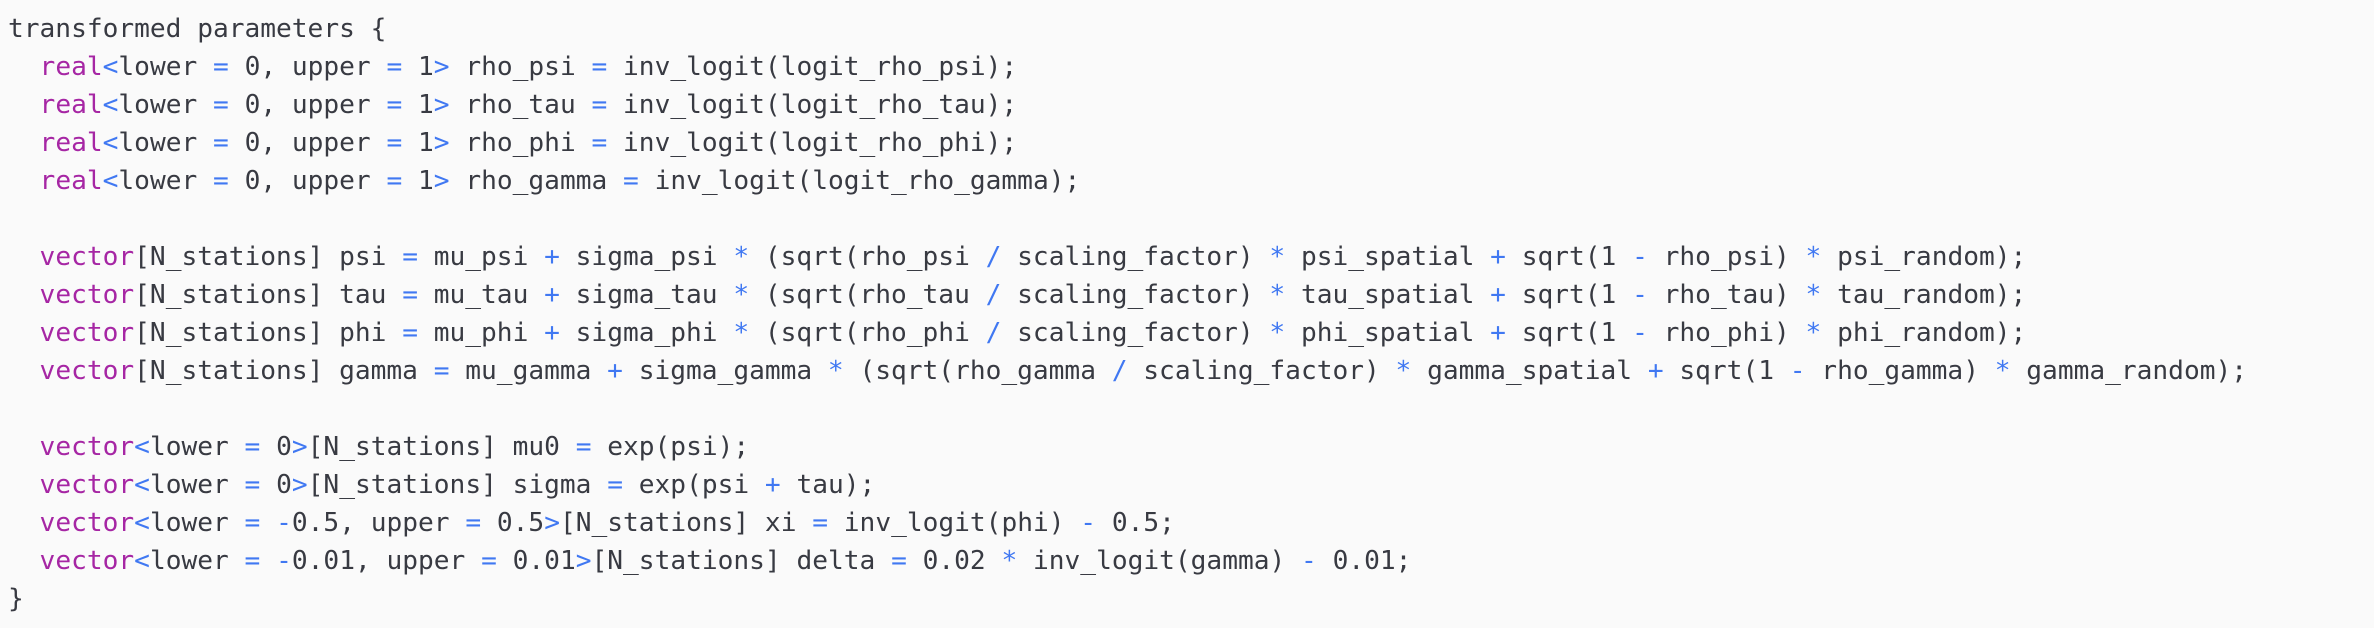 The width and height of the screenshot is (2374, 628). What do you see at coordinates (481, 257) in the screenshot?
I see `code-token: mu_psi` at bounding box center [481, 257].